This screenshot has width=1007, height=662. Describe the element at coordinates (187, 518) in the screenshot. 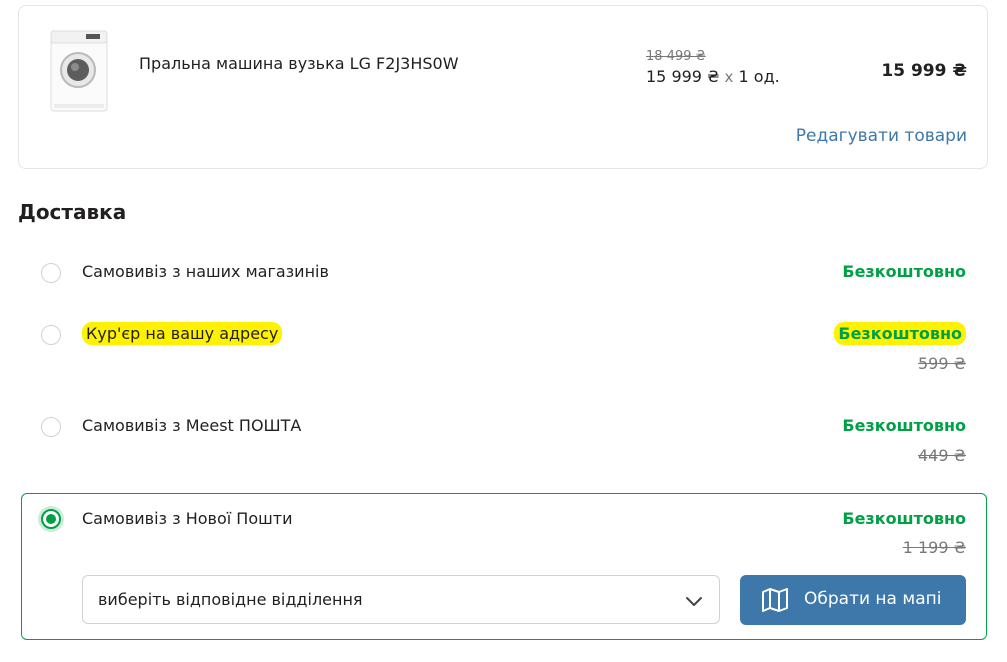

I see `option-label: Самовивіз з Нової Пошти` at that location.